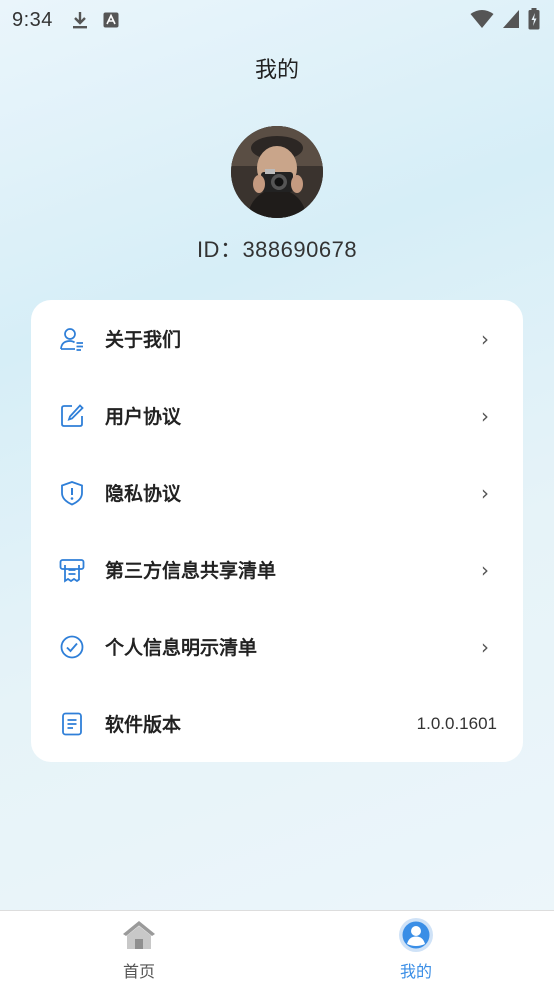 The width and height of the screenshot is (554, 984). What do you see at coordinates (511, 19) in the screenshot?
I see `cellular-signal-icon` at bounding box center [511, 19].